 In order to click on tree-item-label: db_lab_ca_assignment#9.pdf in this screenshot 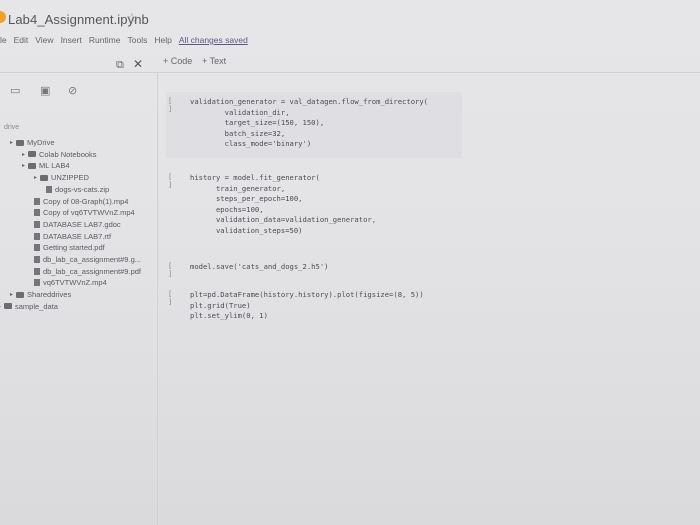, I will do `click(92, 271)`.